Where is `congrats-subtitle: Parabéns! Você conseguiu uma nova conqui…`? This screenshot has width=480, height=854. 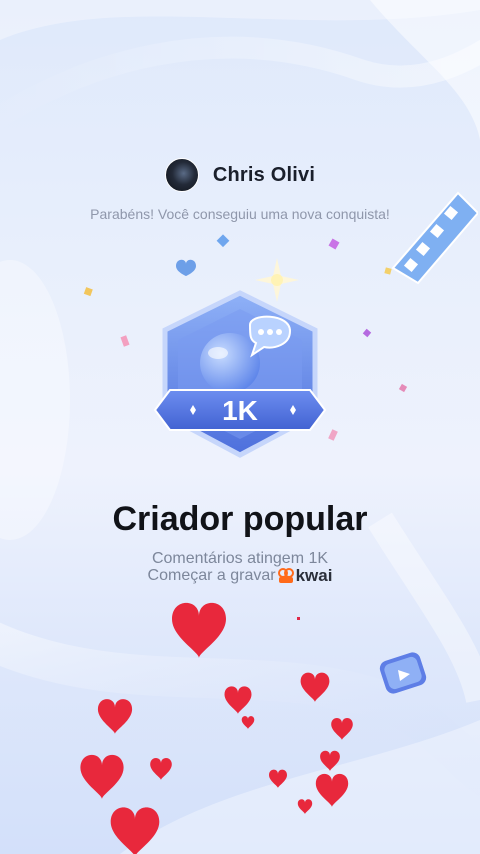
congrats-subtitle: Parabéns! Você conseguiu uma nova conqui… is located at coordinates (240, 214).